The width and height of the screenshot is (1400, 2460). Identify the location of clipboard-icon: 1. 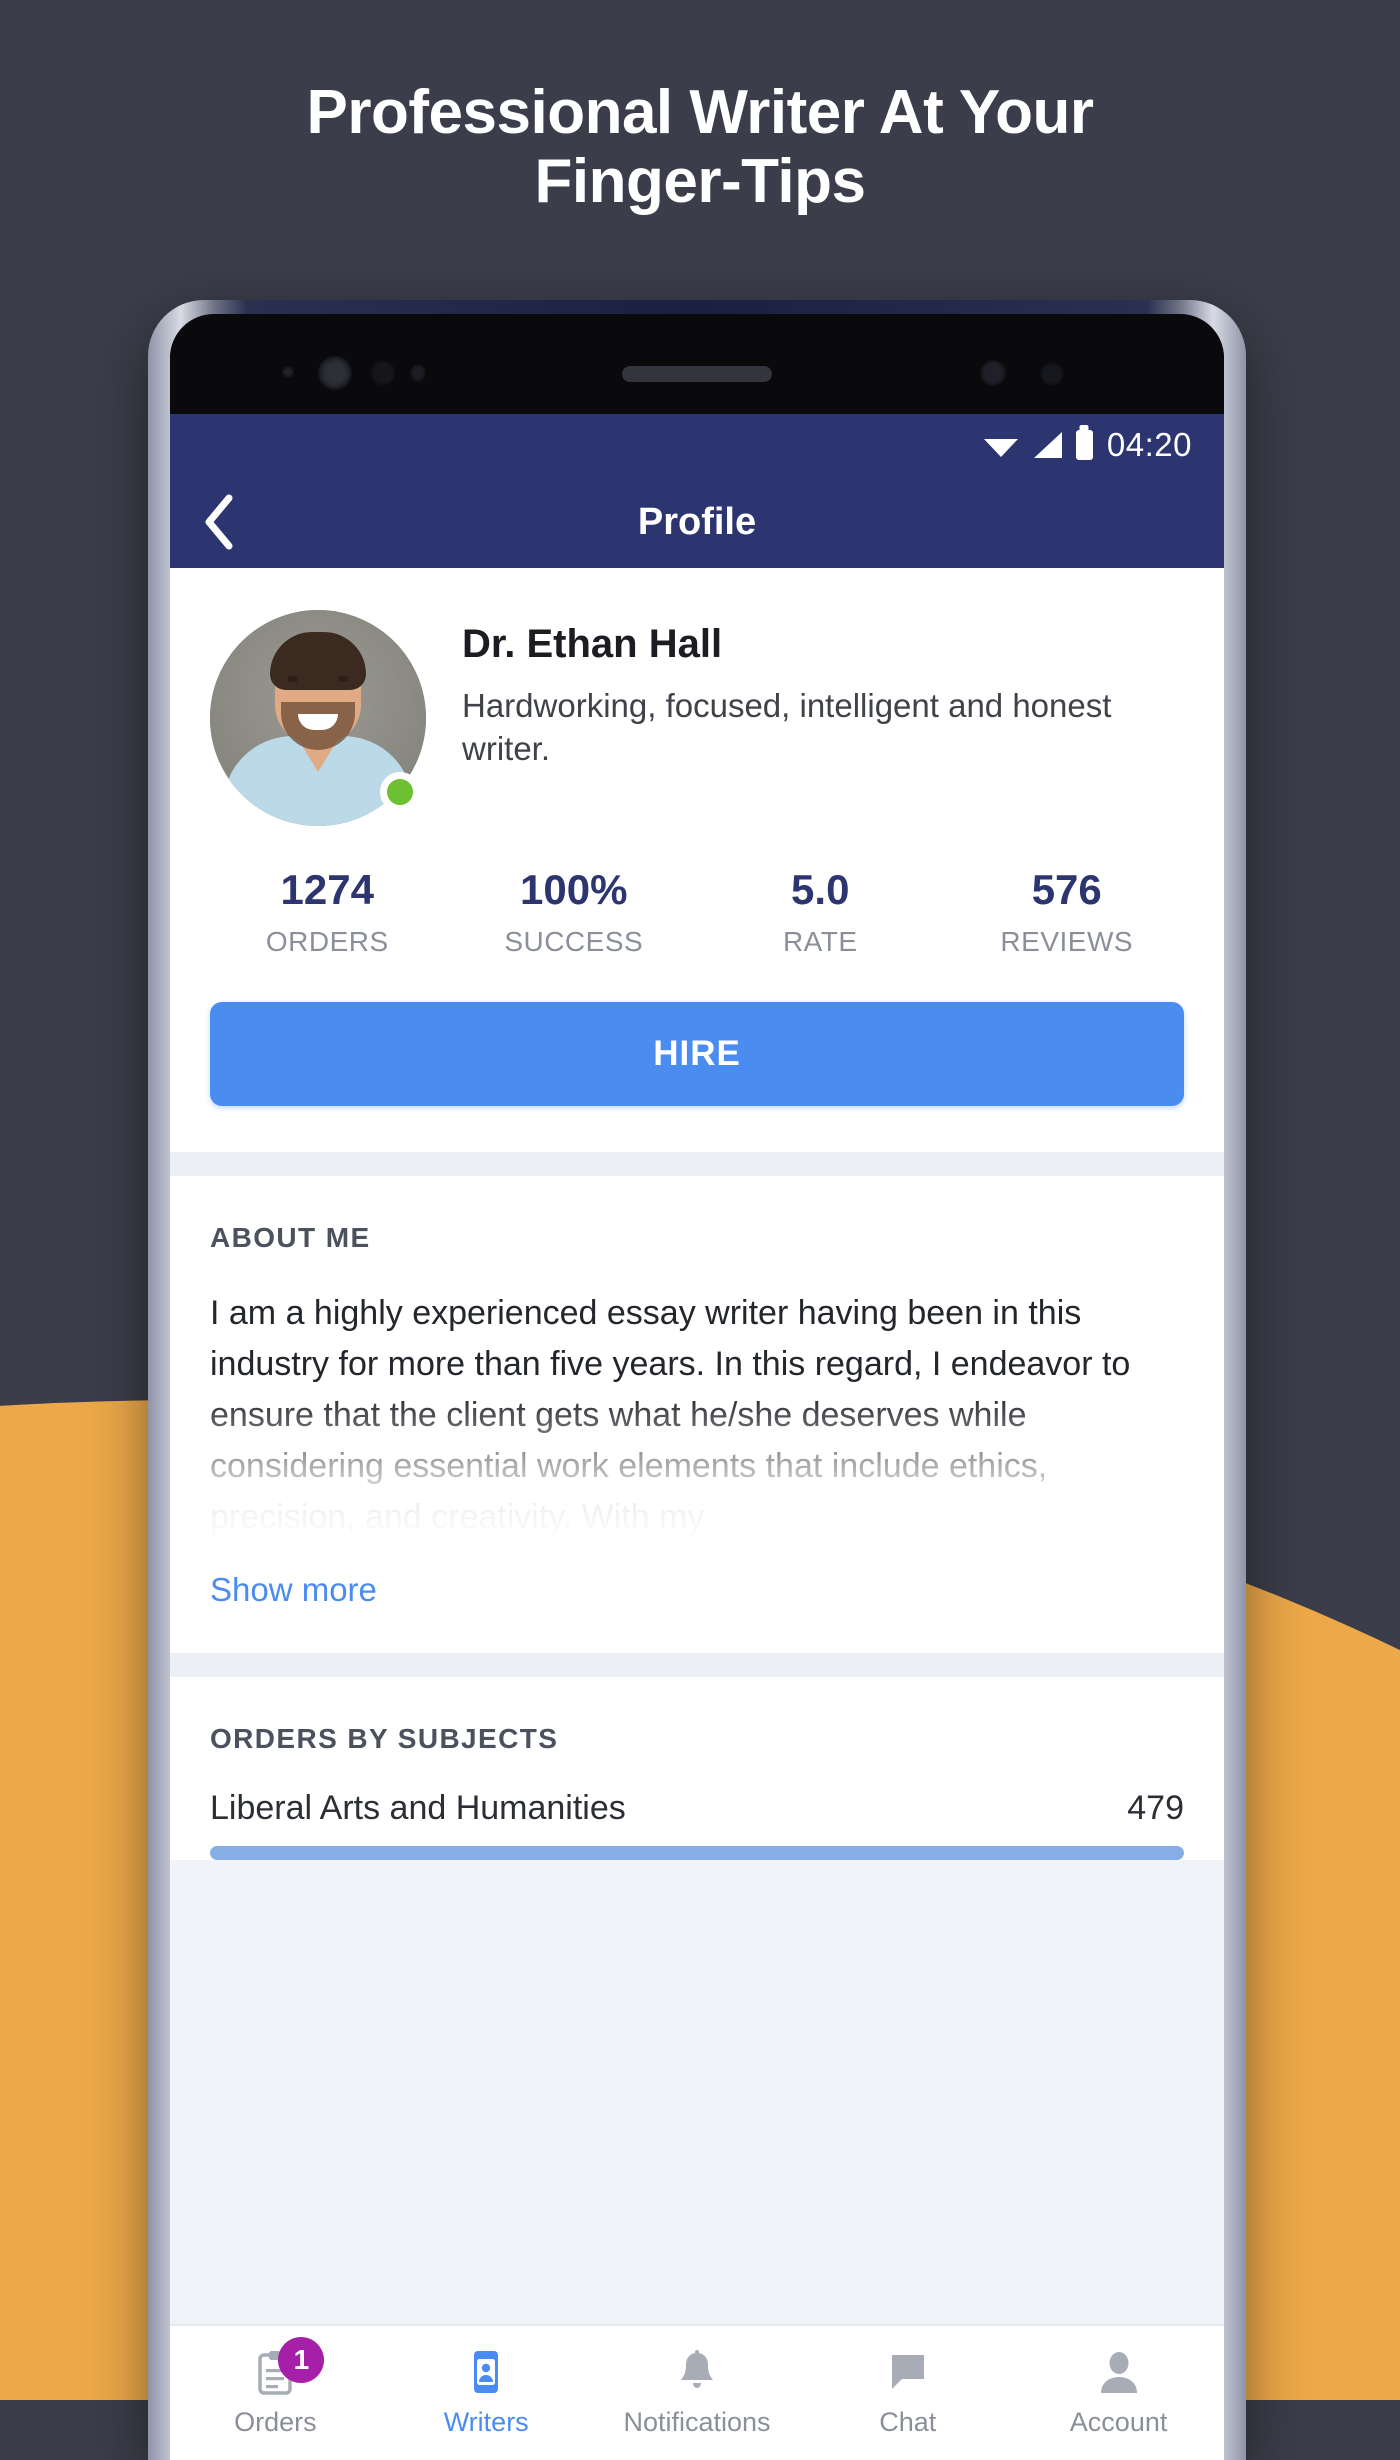
(288, 2365).